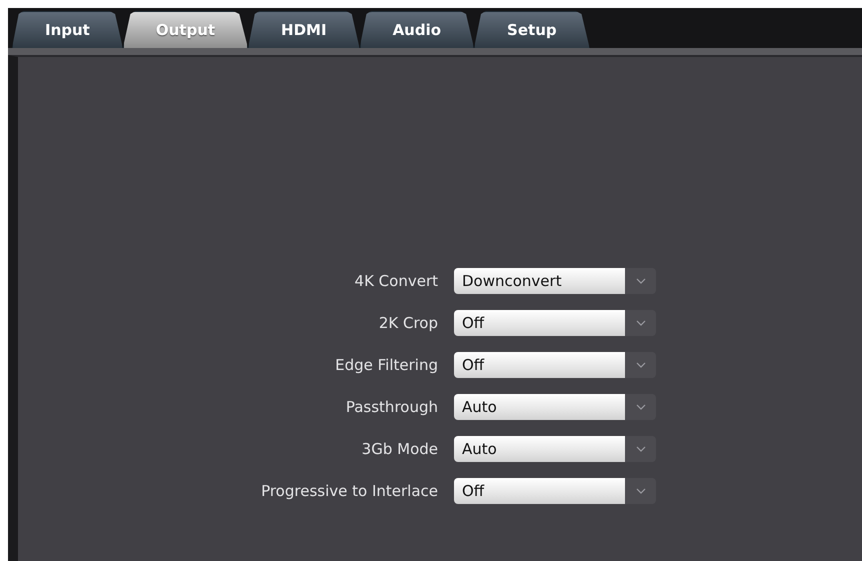 Image resolution: width=862 pixels, height=561 pixels. What do you see at coordinates (392, 407) in the screenshot?
I see `field-label: Passthrough` at bounding box center [392, 407].